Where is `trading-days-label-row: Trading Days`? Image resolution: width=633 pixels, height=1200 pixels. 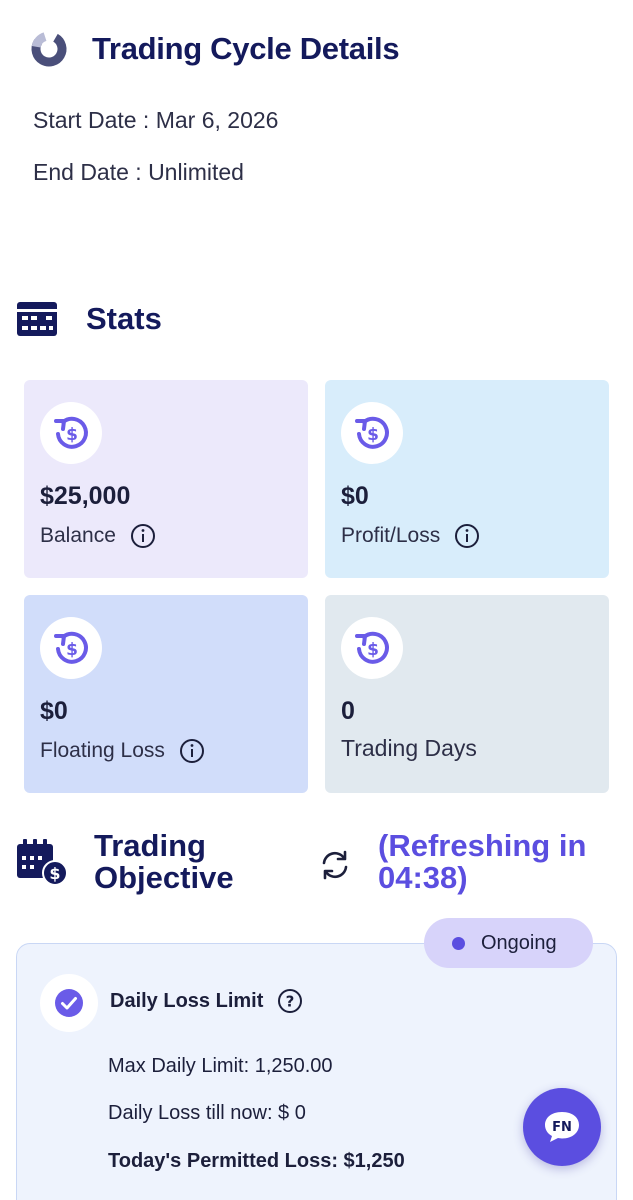
trading-days-label-row: Trading Days is located at coordinates (409, 748).